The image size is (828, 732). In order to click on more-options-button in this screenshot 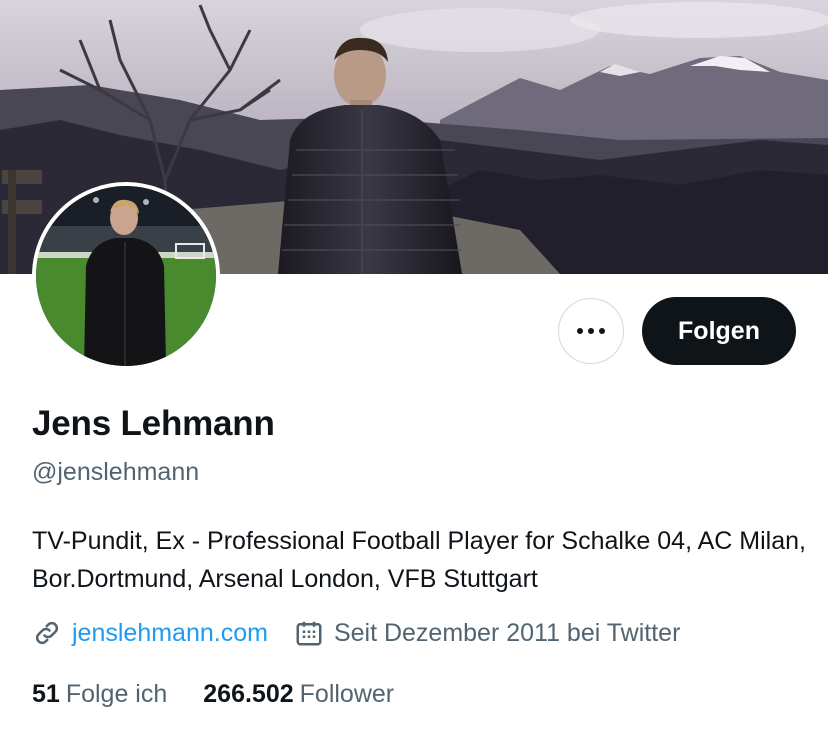, I will do `click(591, 331)`.